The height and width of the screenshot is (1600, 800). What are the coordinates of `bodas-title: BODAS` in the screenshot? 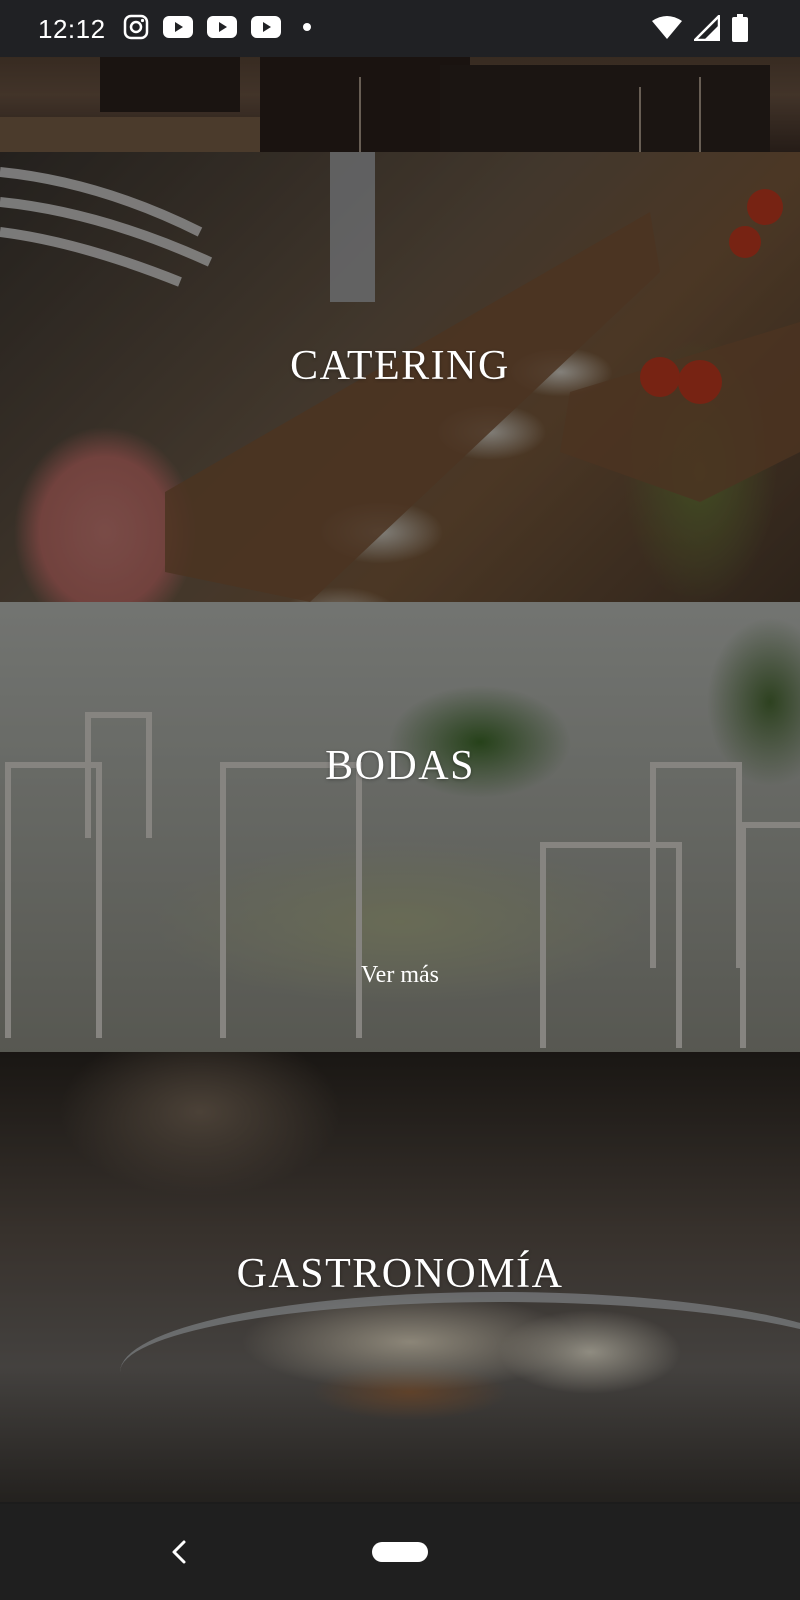 It's located at (400, 766).